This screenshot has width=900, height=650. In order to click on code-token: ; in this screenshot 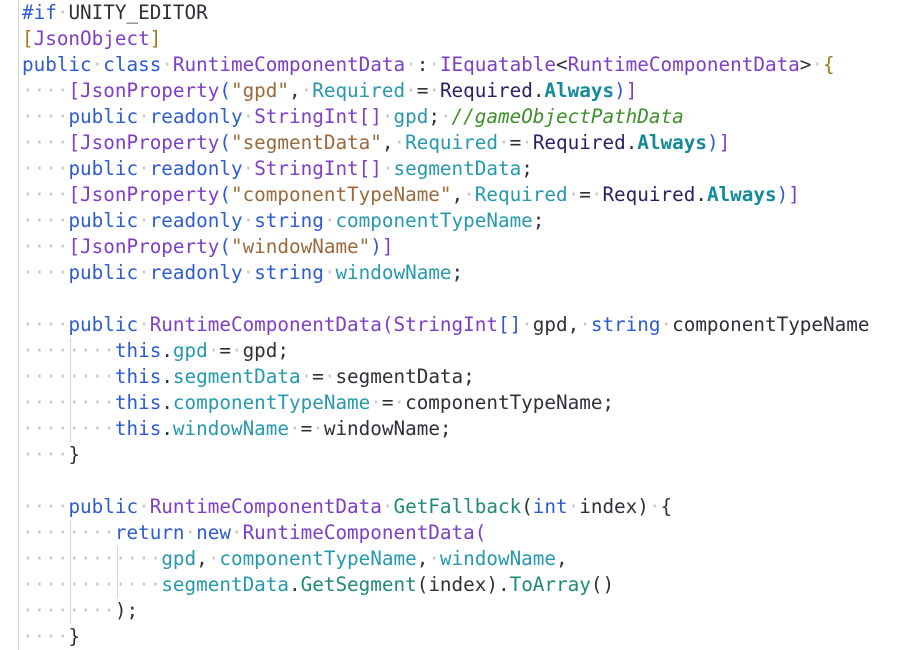, I will do `click(457, 272)`.